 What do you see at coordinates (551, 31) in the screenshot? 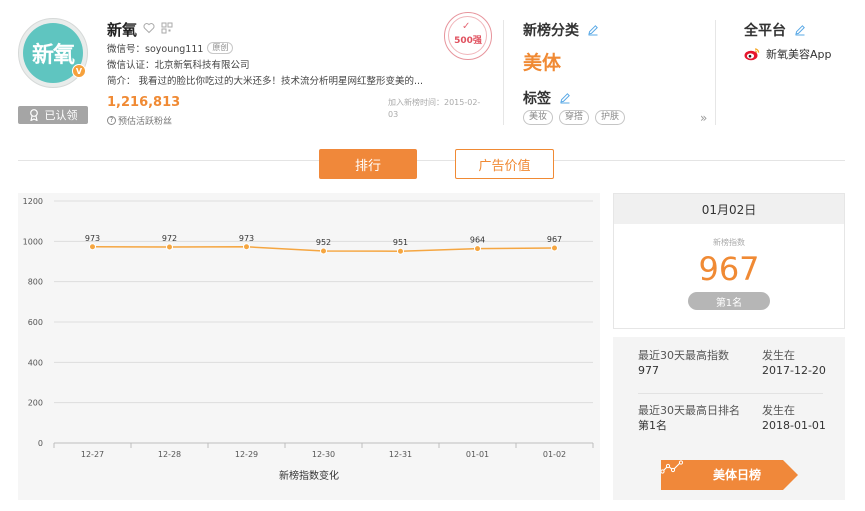
I see `category-title: 新榜分类` at bounding box center [551, 31].